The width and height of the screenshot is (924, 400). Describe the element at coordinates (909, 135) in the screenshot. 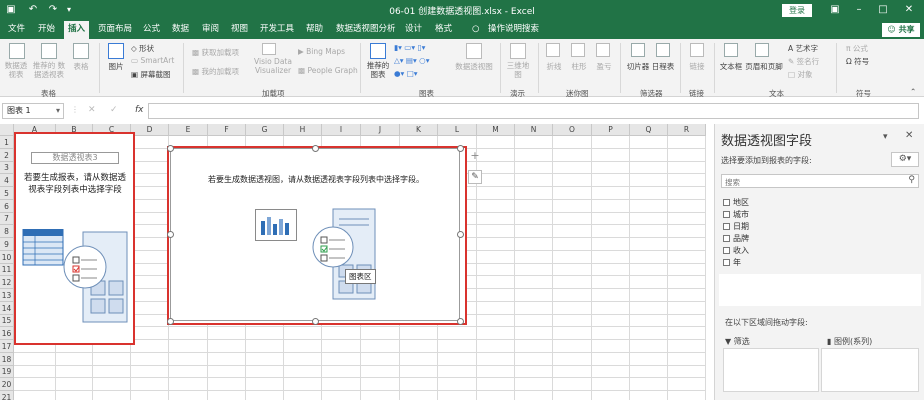

I see `pane-close-icon: ✕` at that location.